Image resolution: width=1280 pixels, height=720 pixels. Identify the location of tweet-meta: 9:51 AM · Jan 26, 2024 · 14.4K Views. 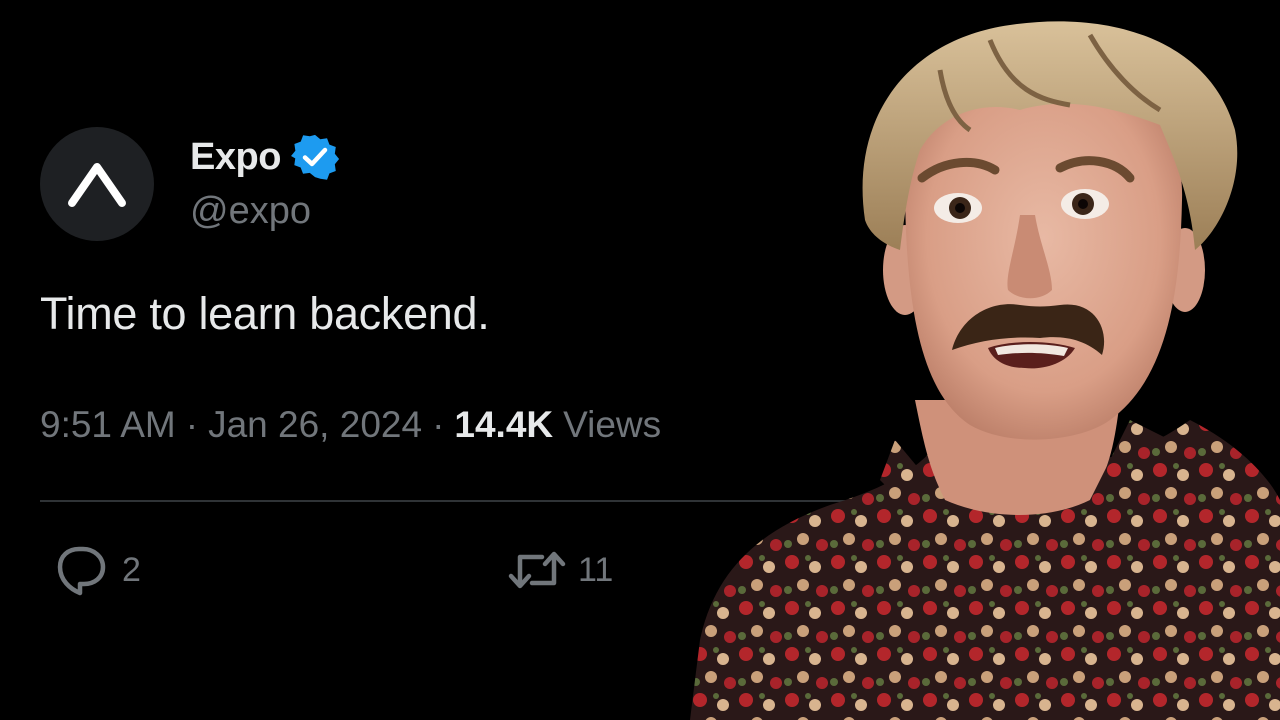
(350, 425).